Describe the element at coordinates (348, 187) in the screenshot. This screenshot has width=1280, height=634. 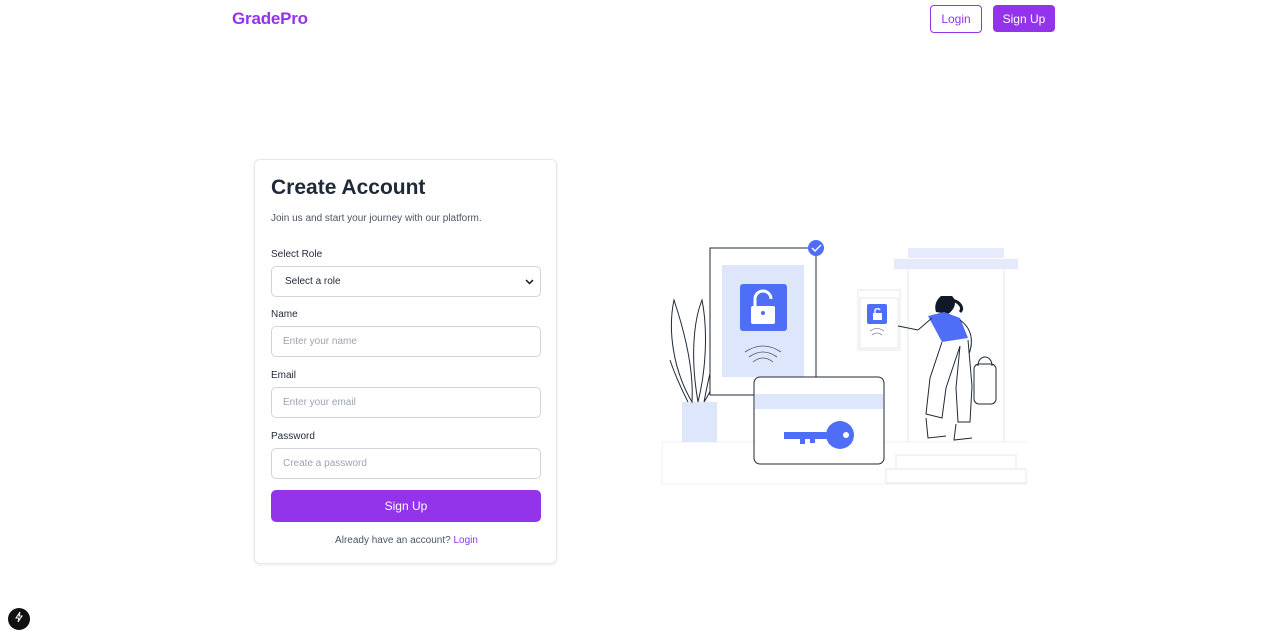
I see `page-title: Create Account` at that location.